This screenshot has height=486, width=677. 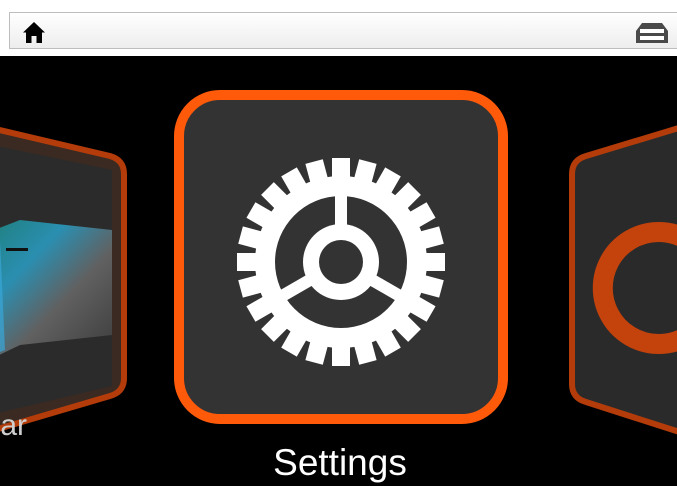 I want to click on home-icon, so click(x=34, y=33).